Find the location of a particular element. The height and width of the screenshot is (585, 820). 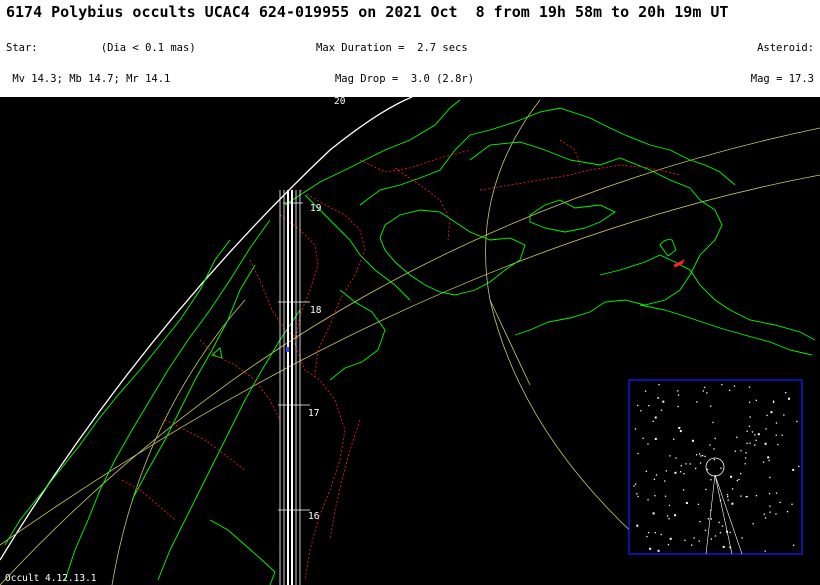

shadow-path is located at coordinates (294, 387).